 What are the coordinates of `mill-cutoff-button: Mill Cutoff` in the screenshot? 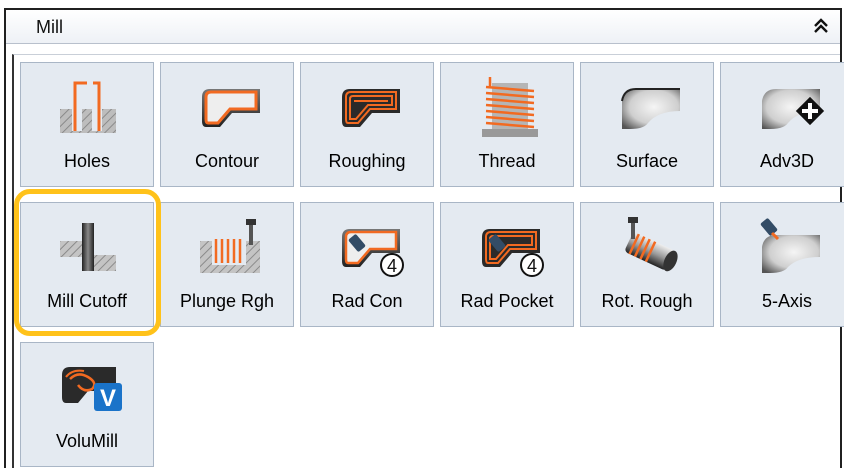 It's located at (87, 264).